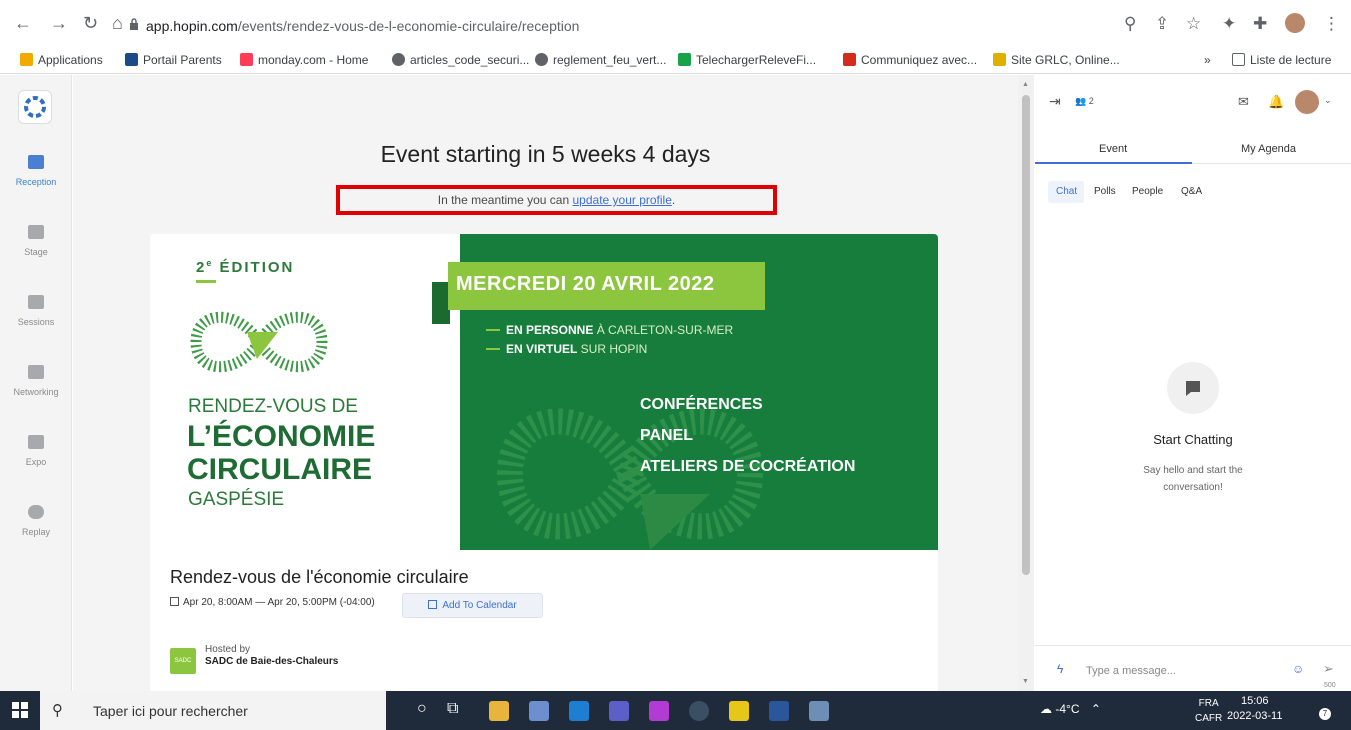 The image size is (1351, 730). Describe the element at coordinates (1066, 191) in the screenshot. I see `subtab-chat: Chat` at that location.